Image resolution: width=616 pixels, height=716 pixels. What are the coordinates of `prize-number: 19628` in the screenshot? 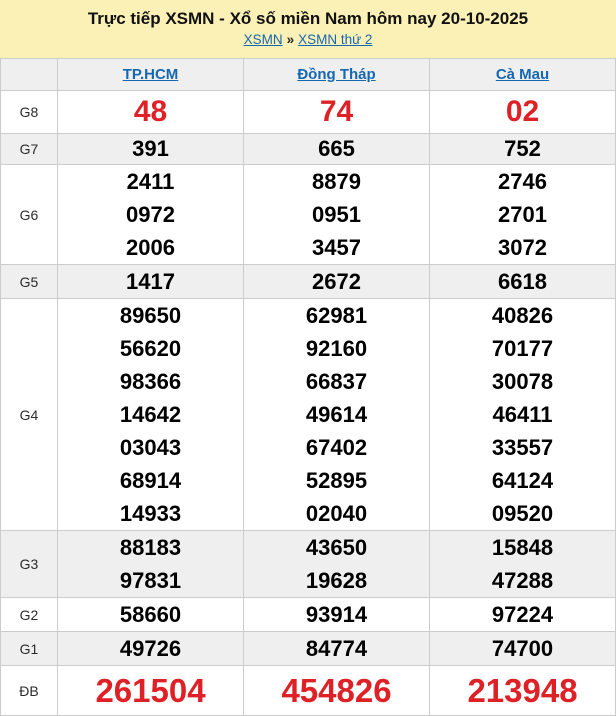 It's located at (336, 580).